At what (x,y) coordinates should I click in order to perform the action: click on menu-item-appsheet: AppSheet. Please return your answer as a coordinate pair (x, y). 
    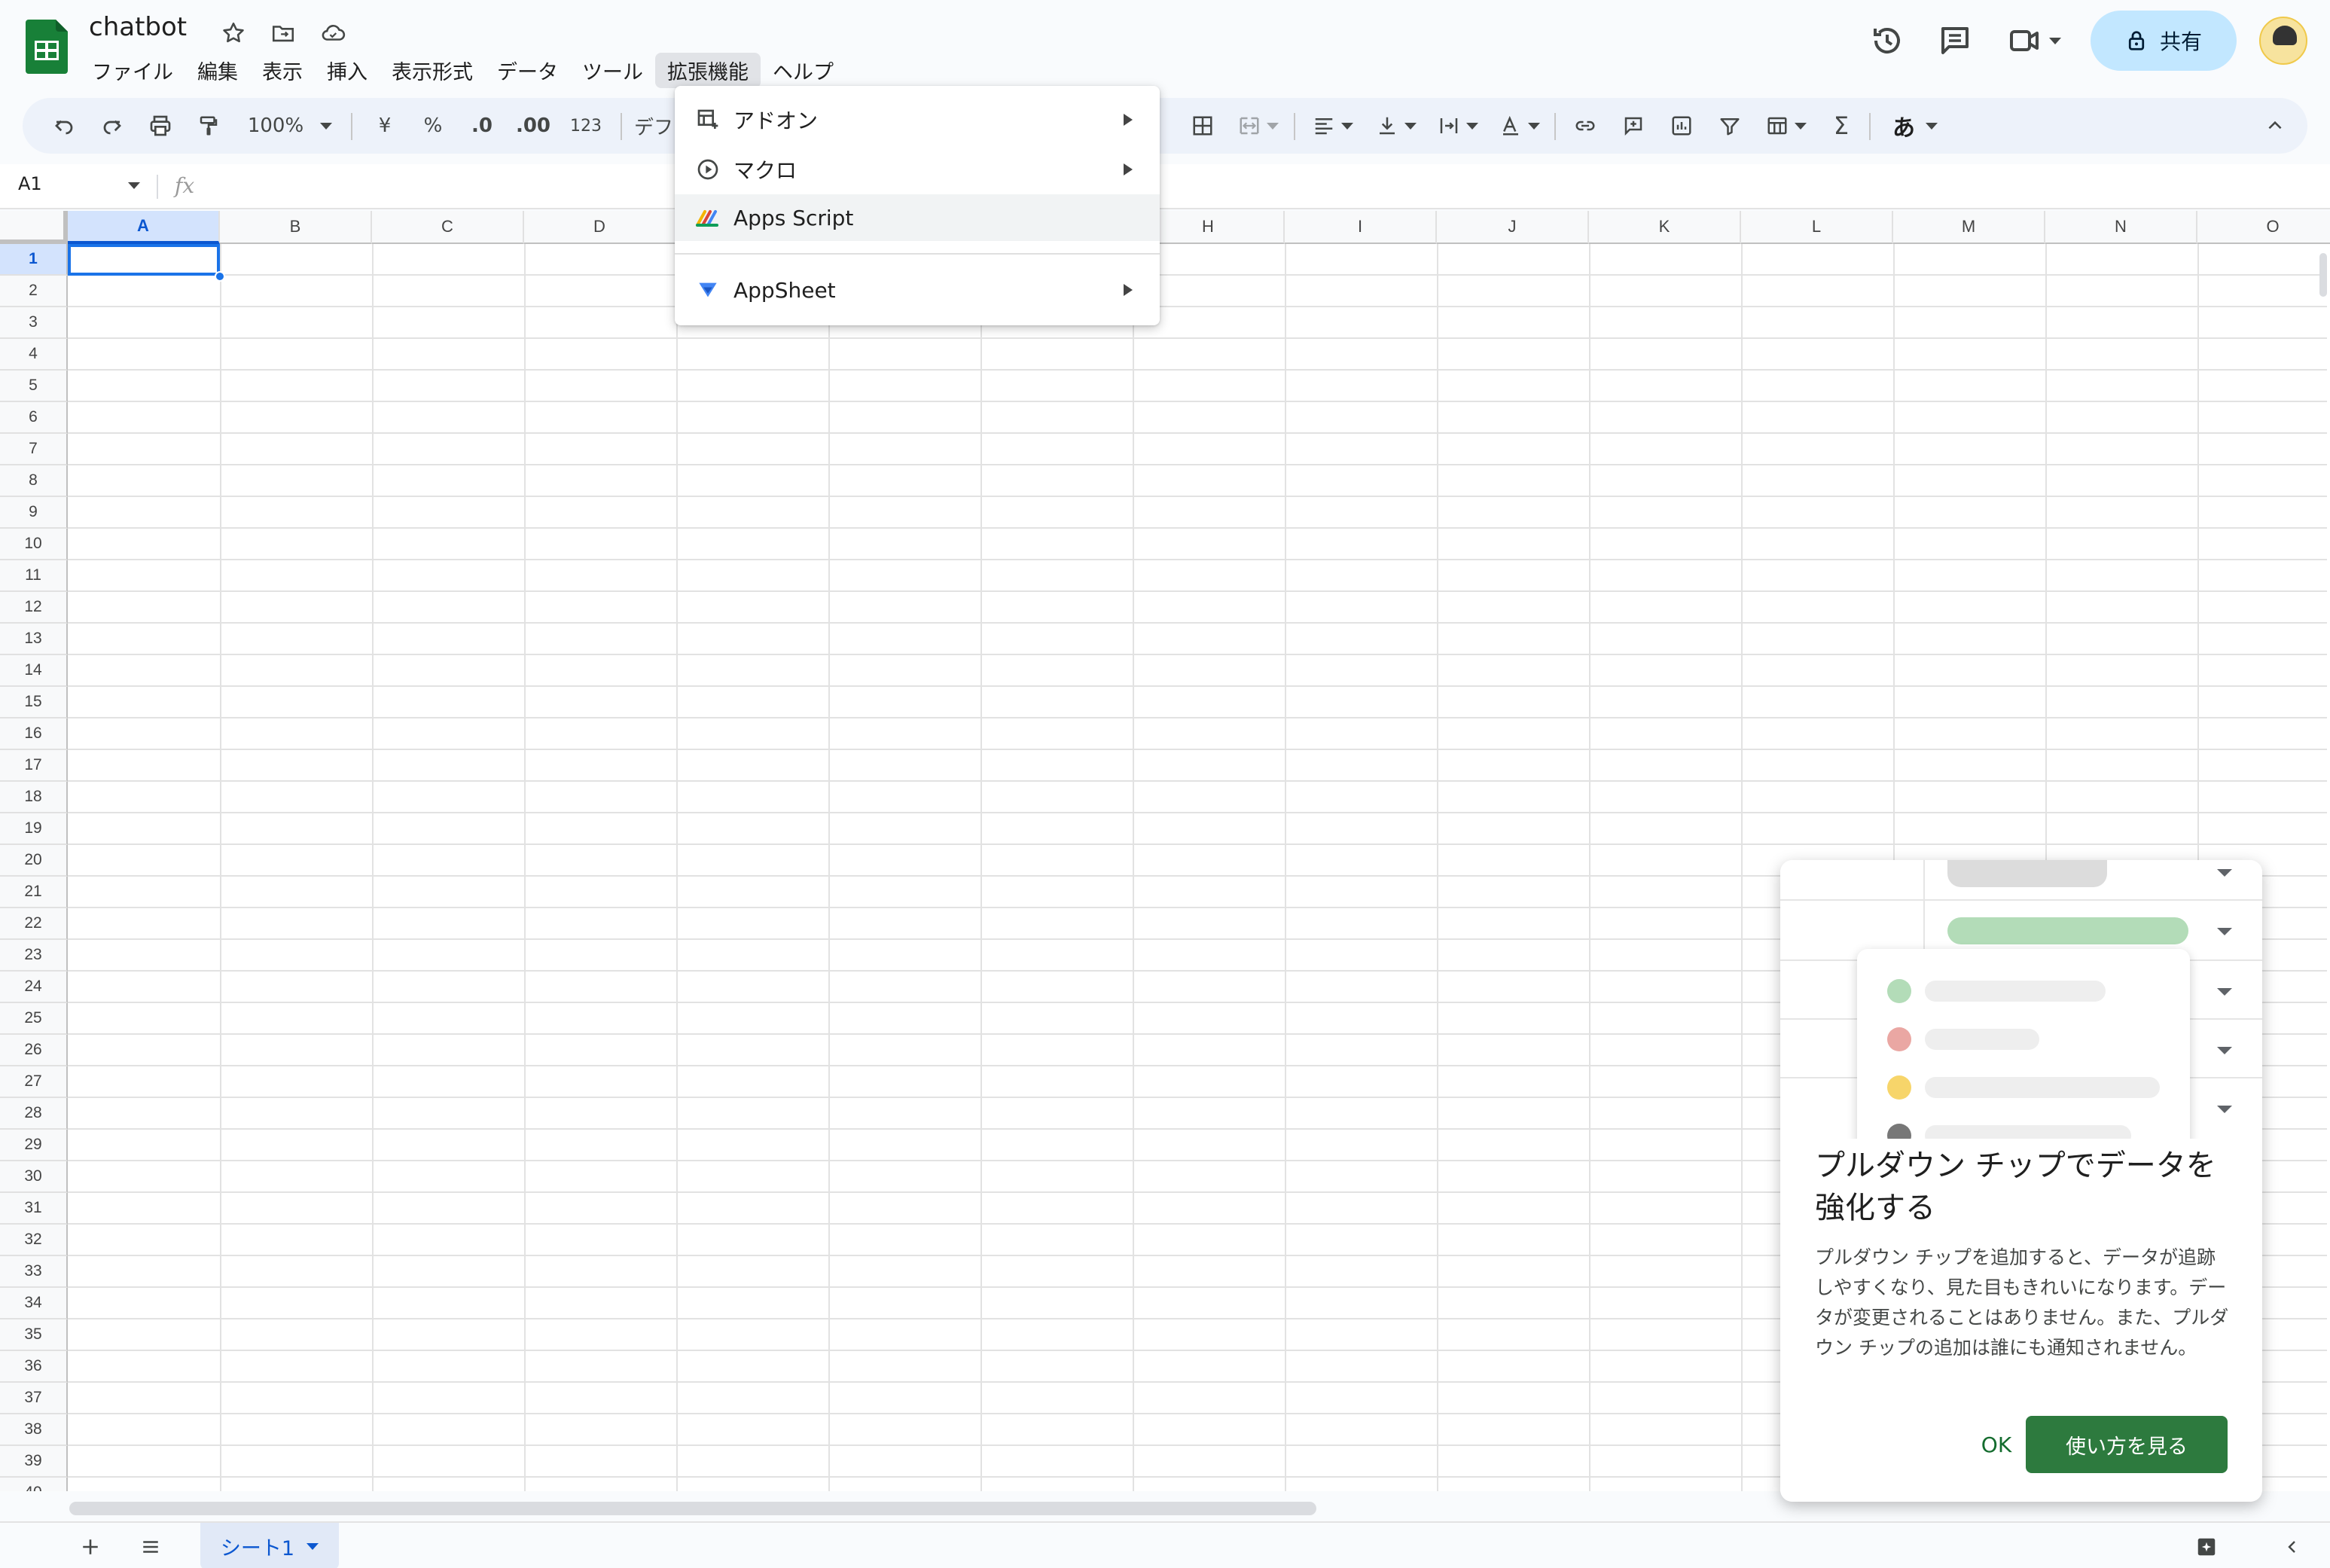
    Looking at the image, I should click on (917, 290).